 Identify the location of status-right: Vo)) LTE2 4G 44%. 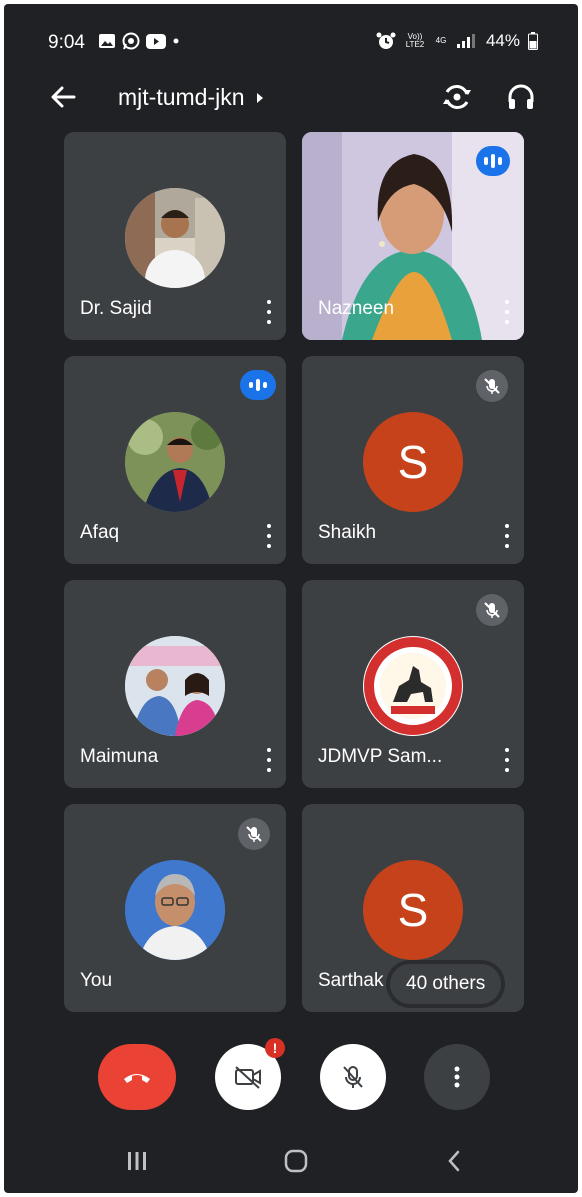
(457, 41).